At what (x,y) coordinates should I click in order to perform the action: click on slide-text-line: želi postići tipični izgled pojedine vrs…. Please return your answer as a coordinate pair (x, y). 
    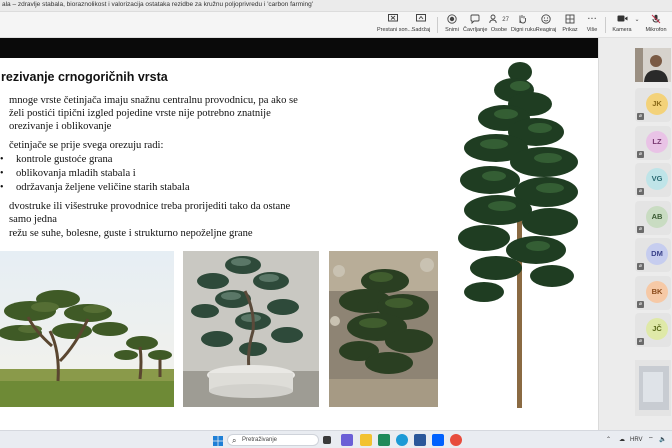
    Looking at the image, I should click on (140, 113).